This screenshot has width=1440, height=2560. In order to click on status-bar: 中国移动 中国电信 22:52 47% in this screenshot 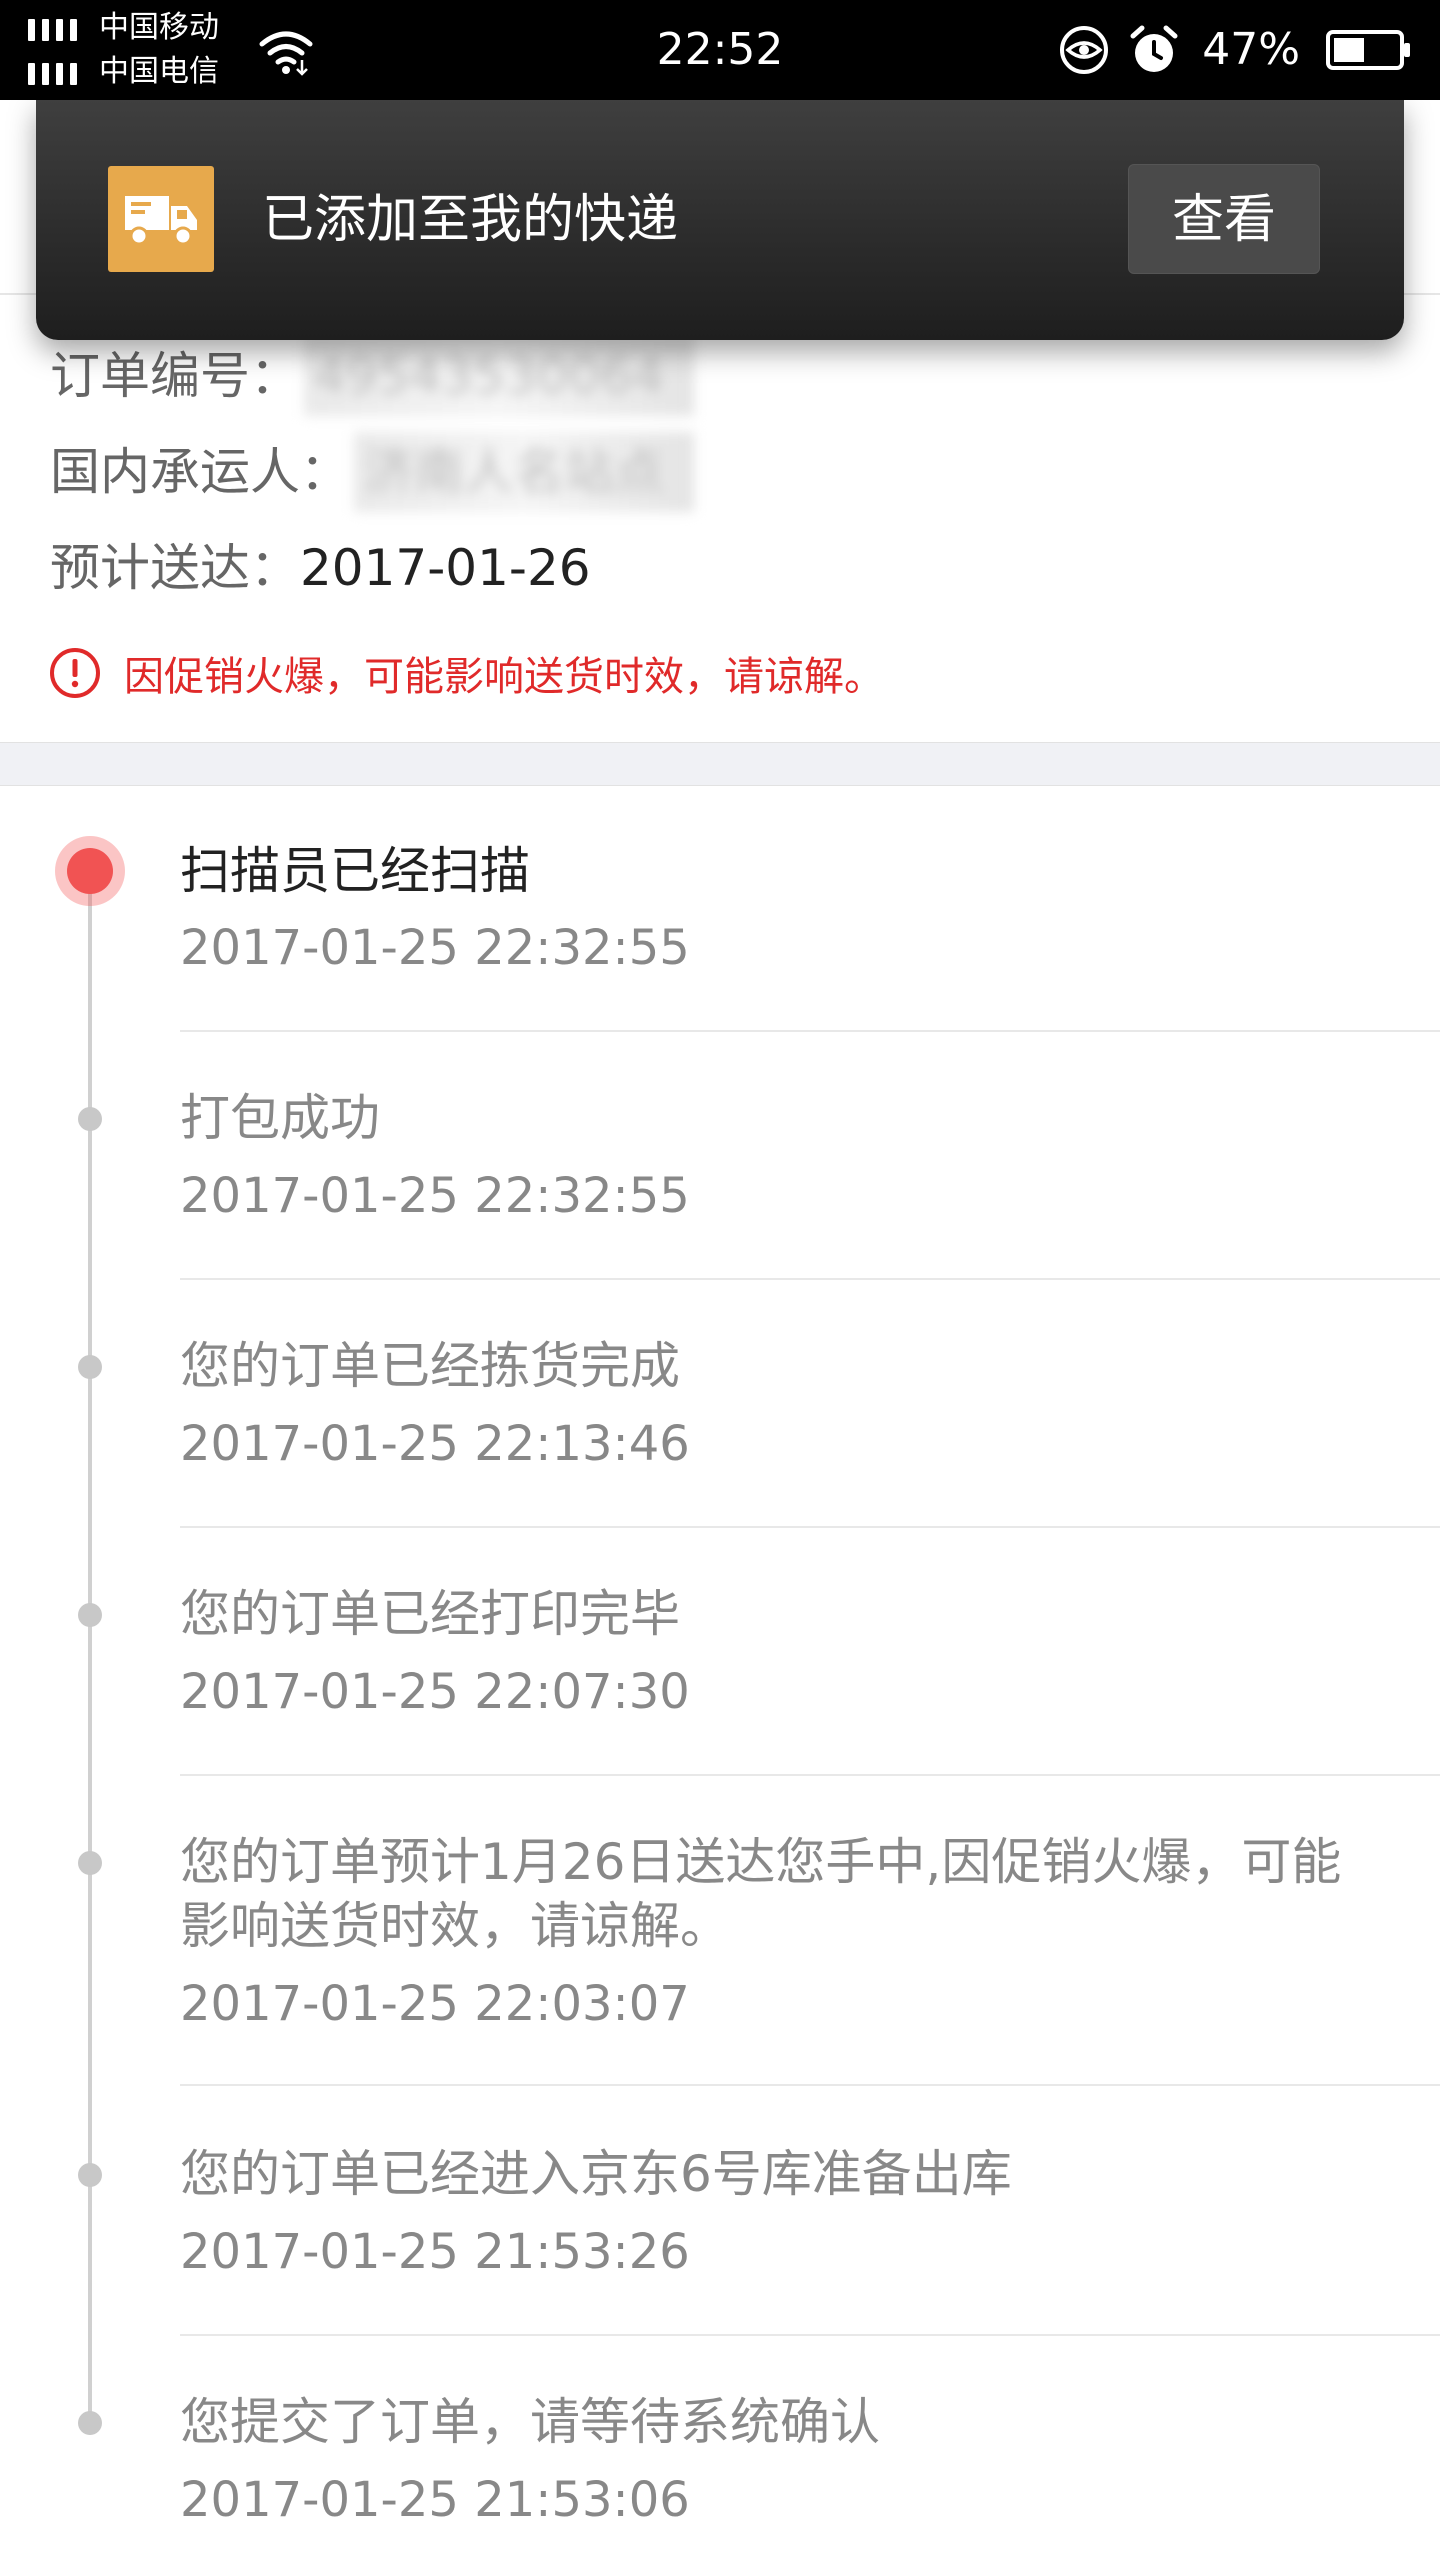, I will do `click(720, 50)`.